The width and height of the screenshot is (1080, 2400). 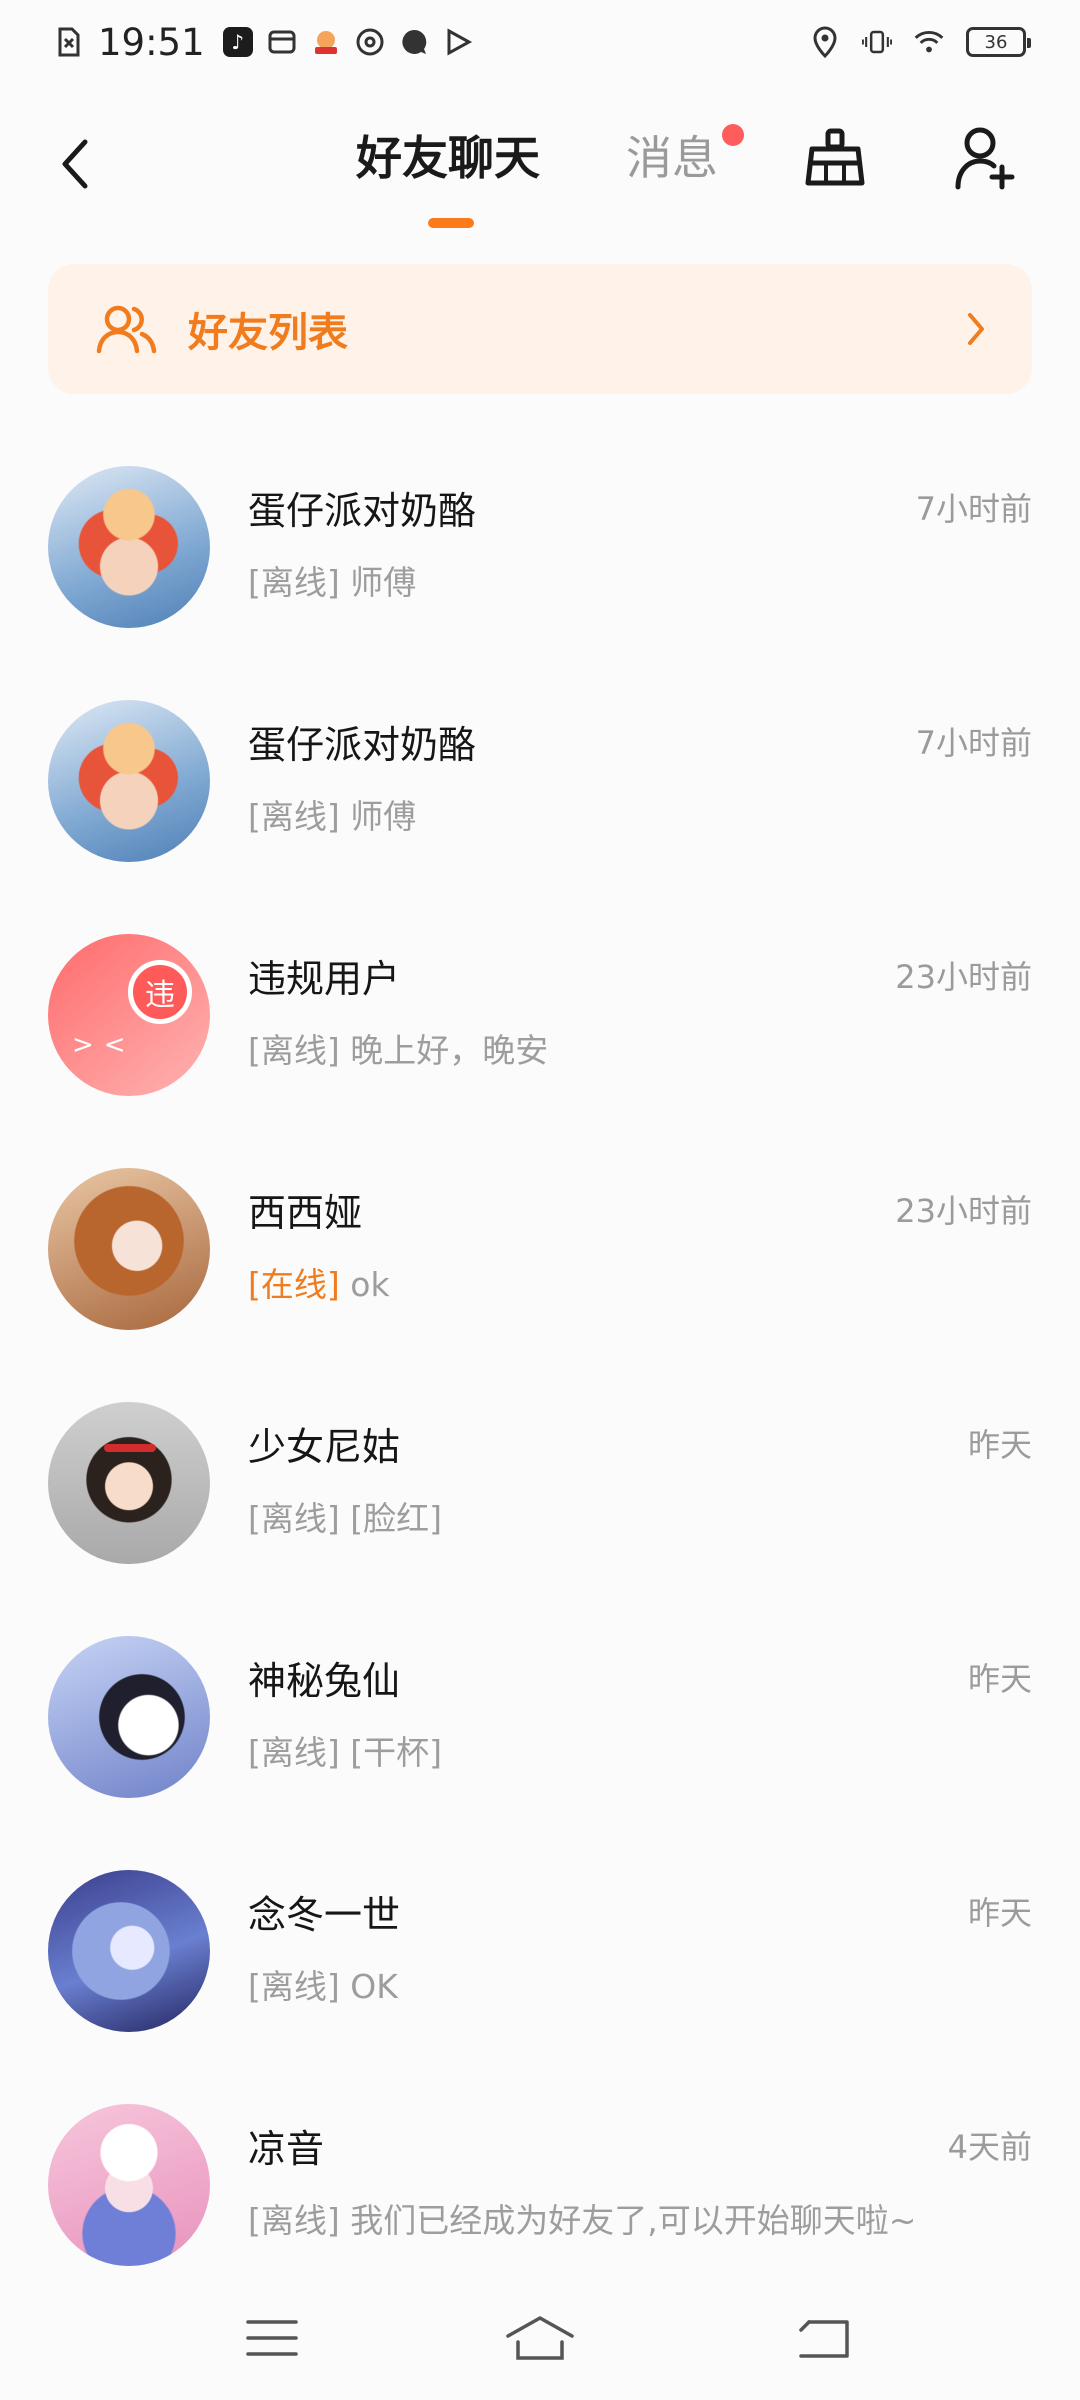 I want to click on status-left: 19:51 ♪, so click(x=263, y=42).